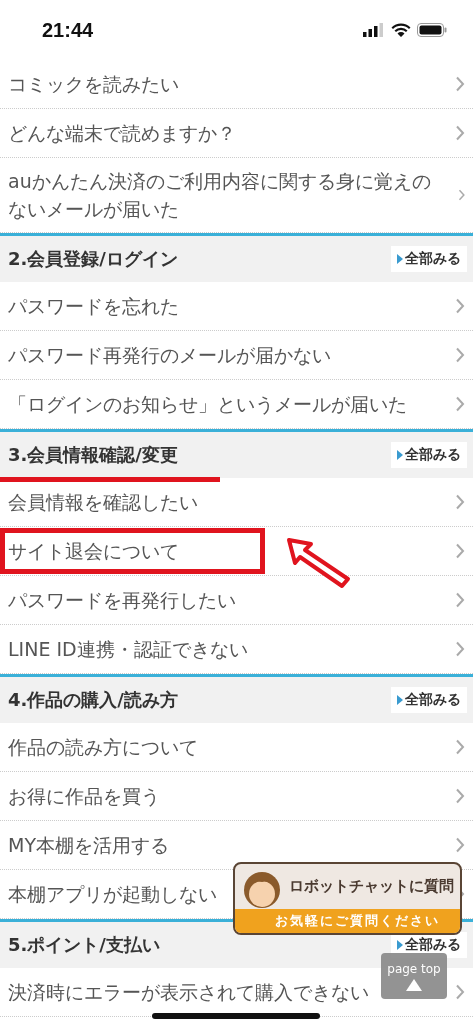 Image resolution: width=473 pixels, height=1024 pixels. I want to click on list-item: パスワードを再発行したい, so click(236, 600).